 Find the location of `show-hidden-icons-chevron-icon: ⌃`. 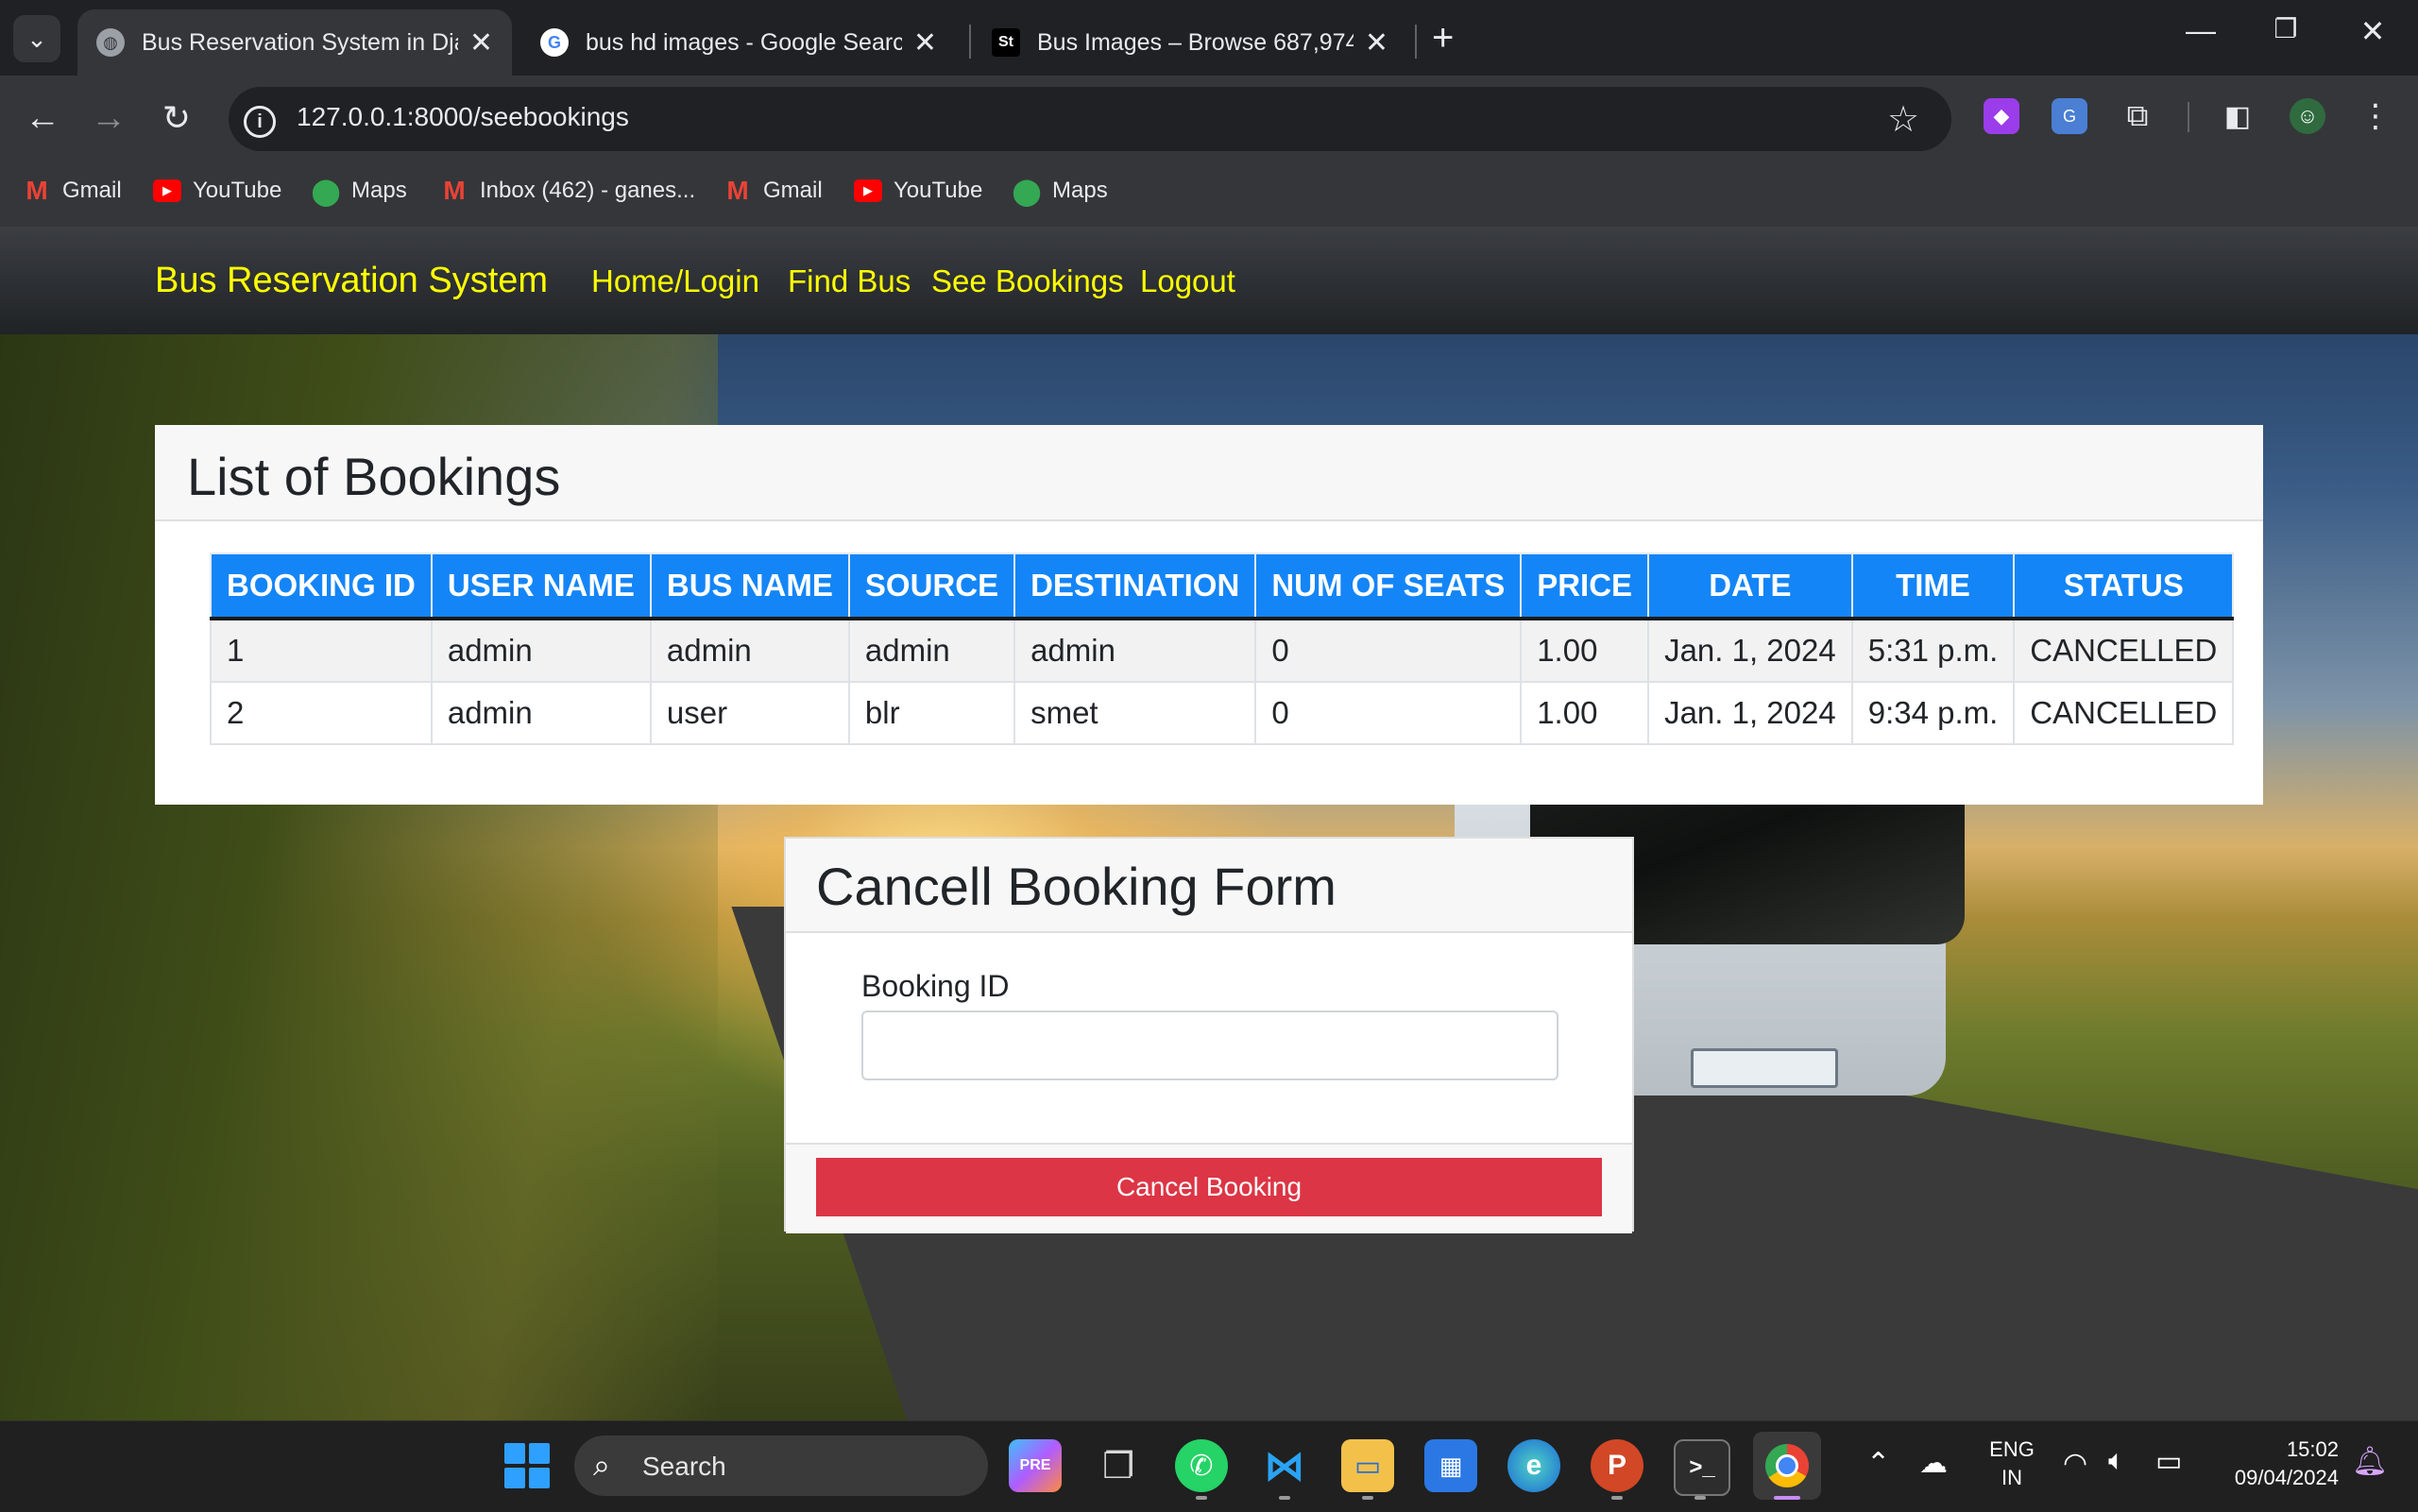

show-hidden-icons-chevron-icon: ⌃ is located at coordinates (1878, 1463).